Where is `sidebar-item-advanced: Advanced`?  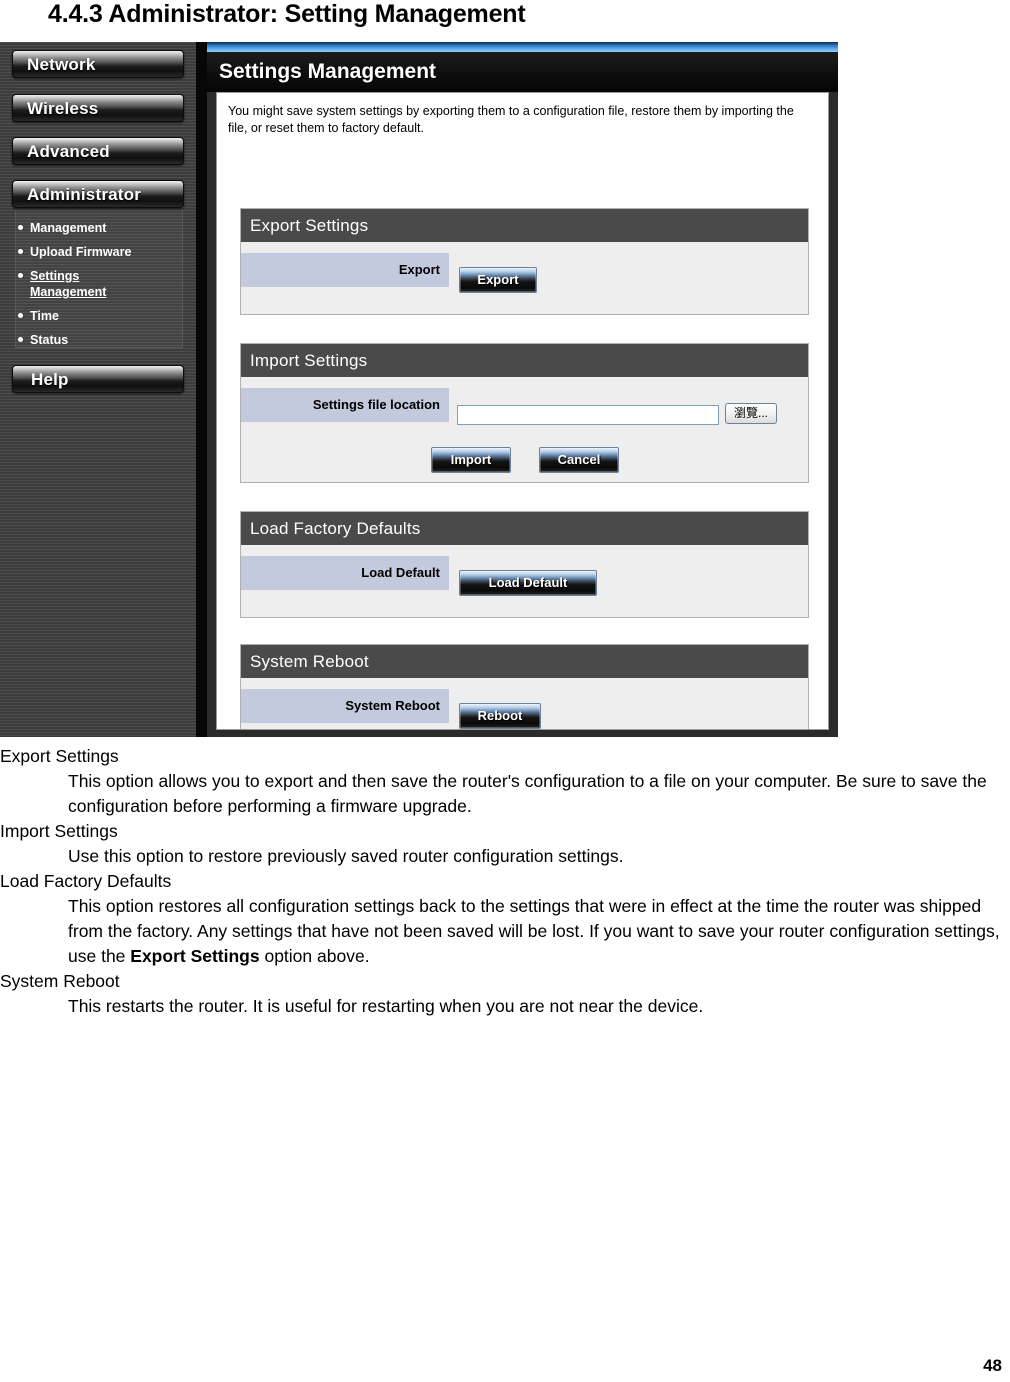
sidebar-item-advanced: Advanced is located at coordinates (98, 151).